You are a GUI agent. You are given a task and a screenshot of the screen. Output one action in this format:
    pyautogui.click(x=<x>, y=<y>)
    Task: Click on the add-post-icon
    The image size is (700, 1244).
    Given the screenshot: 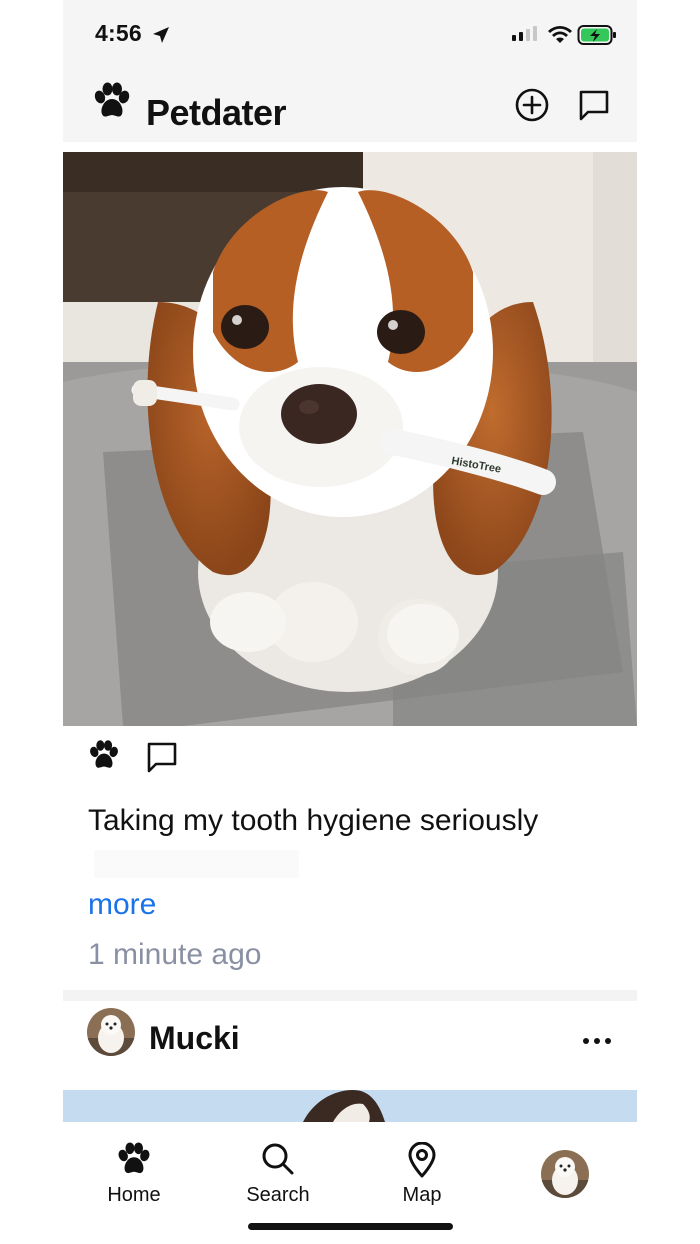 What is the action you would take?
    pyautogui.click(x=532, y=105)
    